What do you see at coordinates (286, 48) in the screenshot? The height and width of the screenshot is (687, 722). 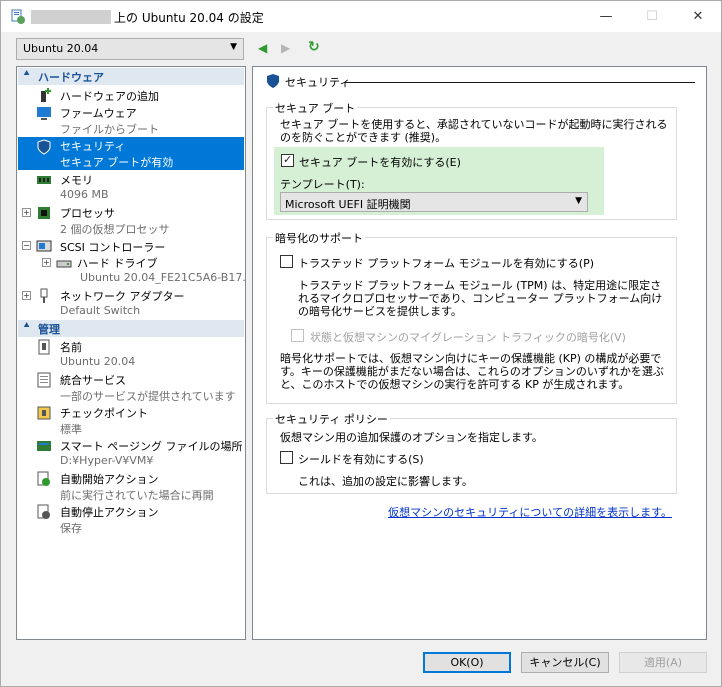 I see `forward-arrow-icon: ▶` at bounding box center [286, 48].